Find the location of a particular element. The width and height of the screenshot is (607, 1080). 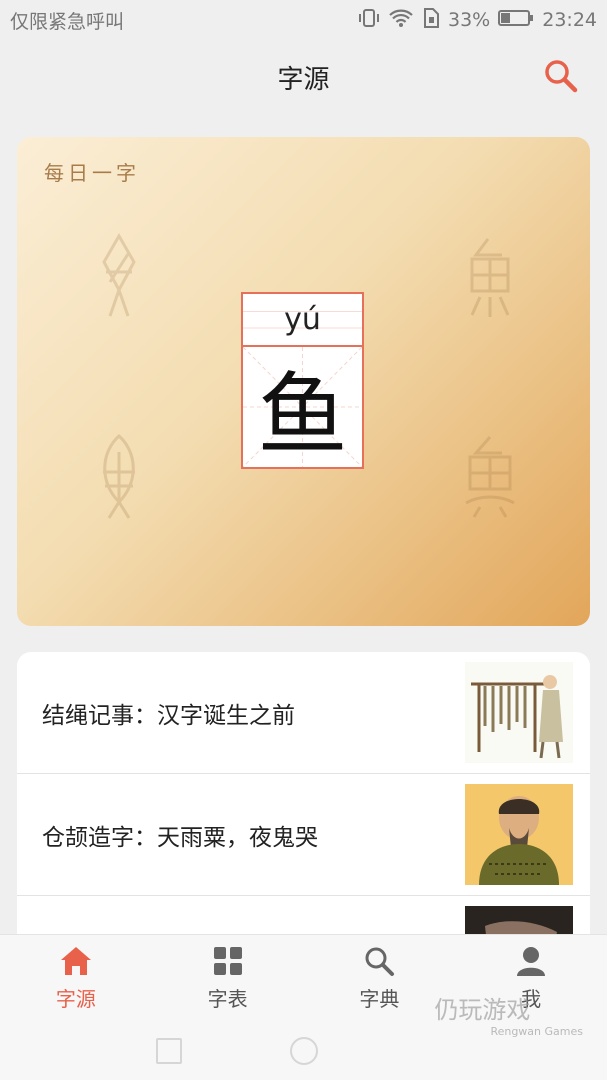

character-grid: yú 鱼 is located at coordinates (302, 380).